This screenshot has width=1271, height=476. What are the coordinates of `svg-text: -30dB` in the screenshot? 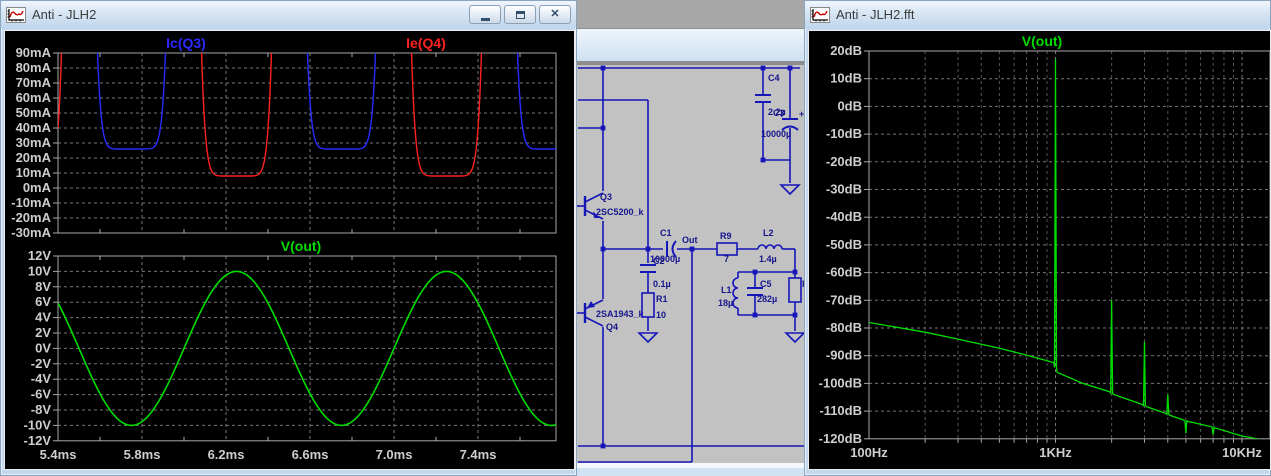 It's located at (844, 189).